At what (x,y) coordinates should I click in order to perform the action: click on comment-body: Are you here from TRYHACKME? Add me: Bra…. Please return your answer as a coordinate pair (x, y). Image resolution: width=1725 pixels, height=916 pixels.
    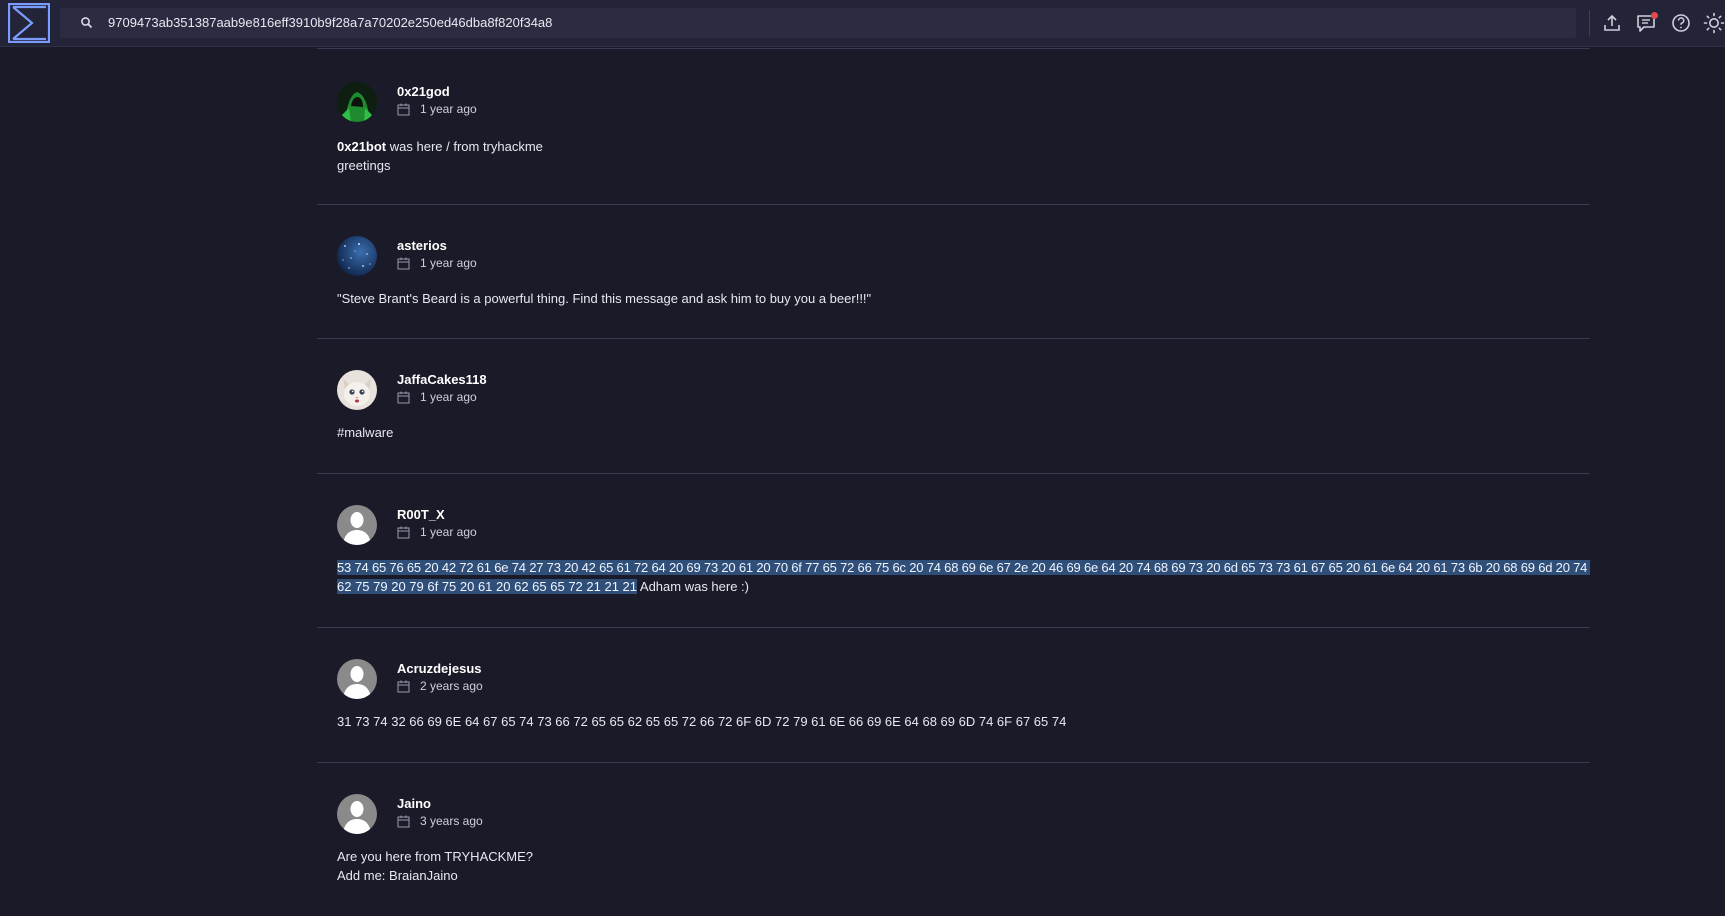
    Looking at the image, I should click on (957, 866).